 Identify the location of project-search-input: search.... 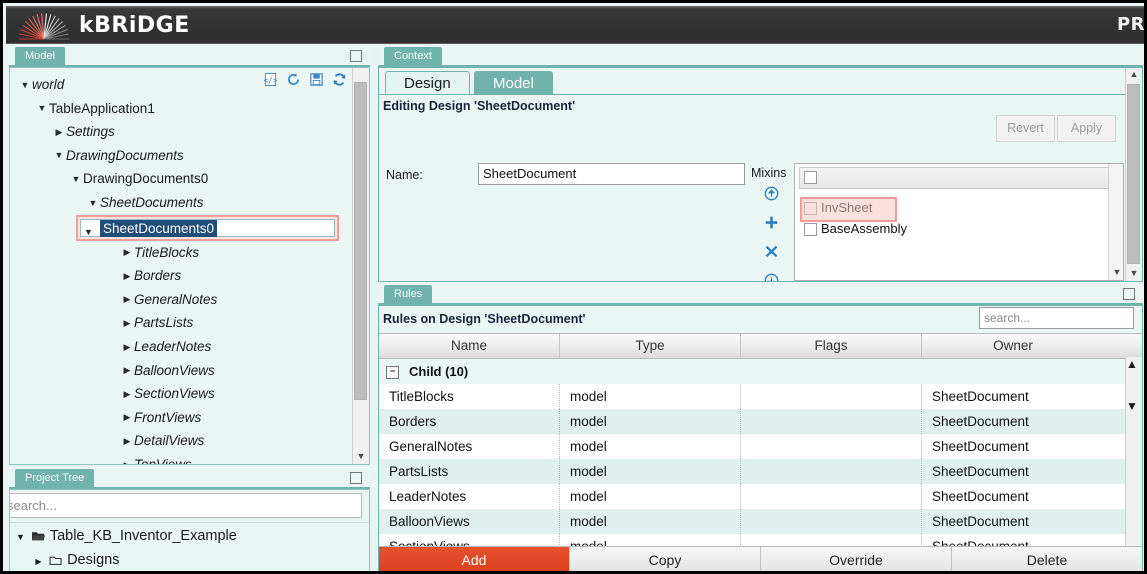
(186, 505).